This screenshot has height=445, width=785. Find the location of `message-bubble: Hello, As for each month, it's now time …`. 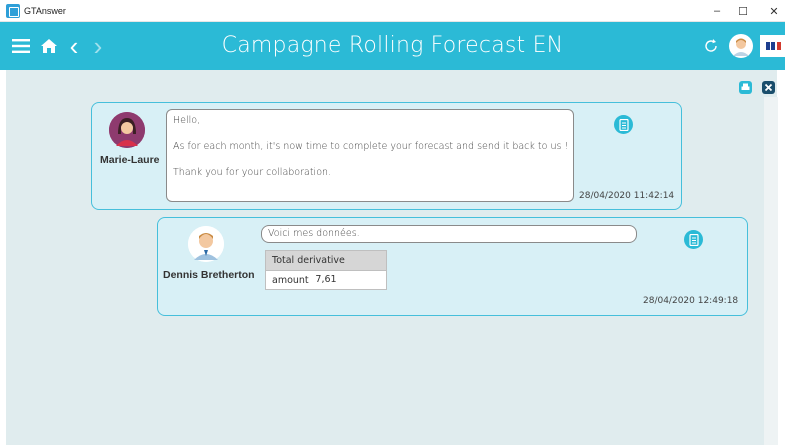

message-bubble: Hello, As for each month, it's now time … is located at coordinates (370, 155).